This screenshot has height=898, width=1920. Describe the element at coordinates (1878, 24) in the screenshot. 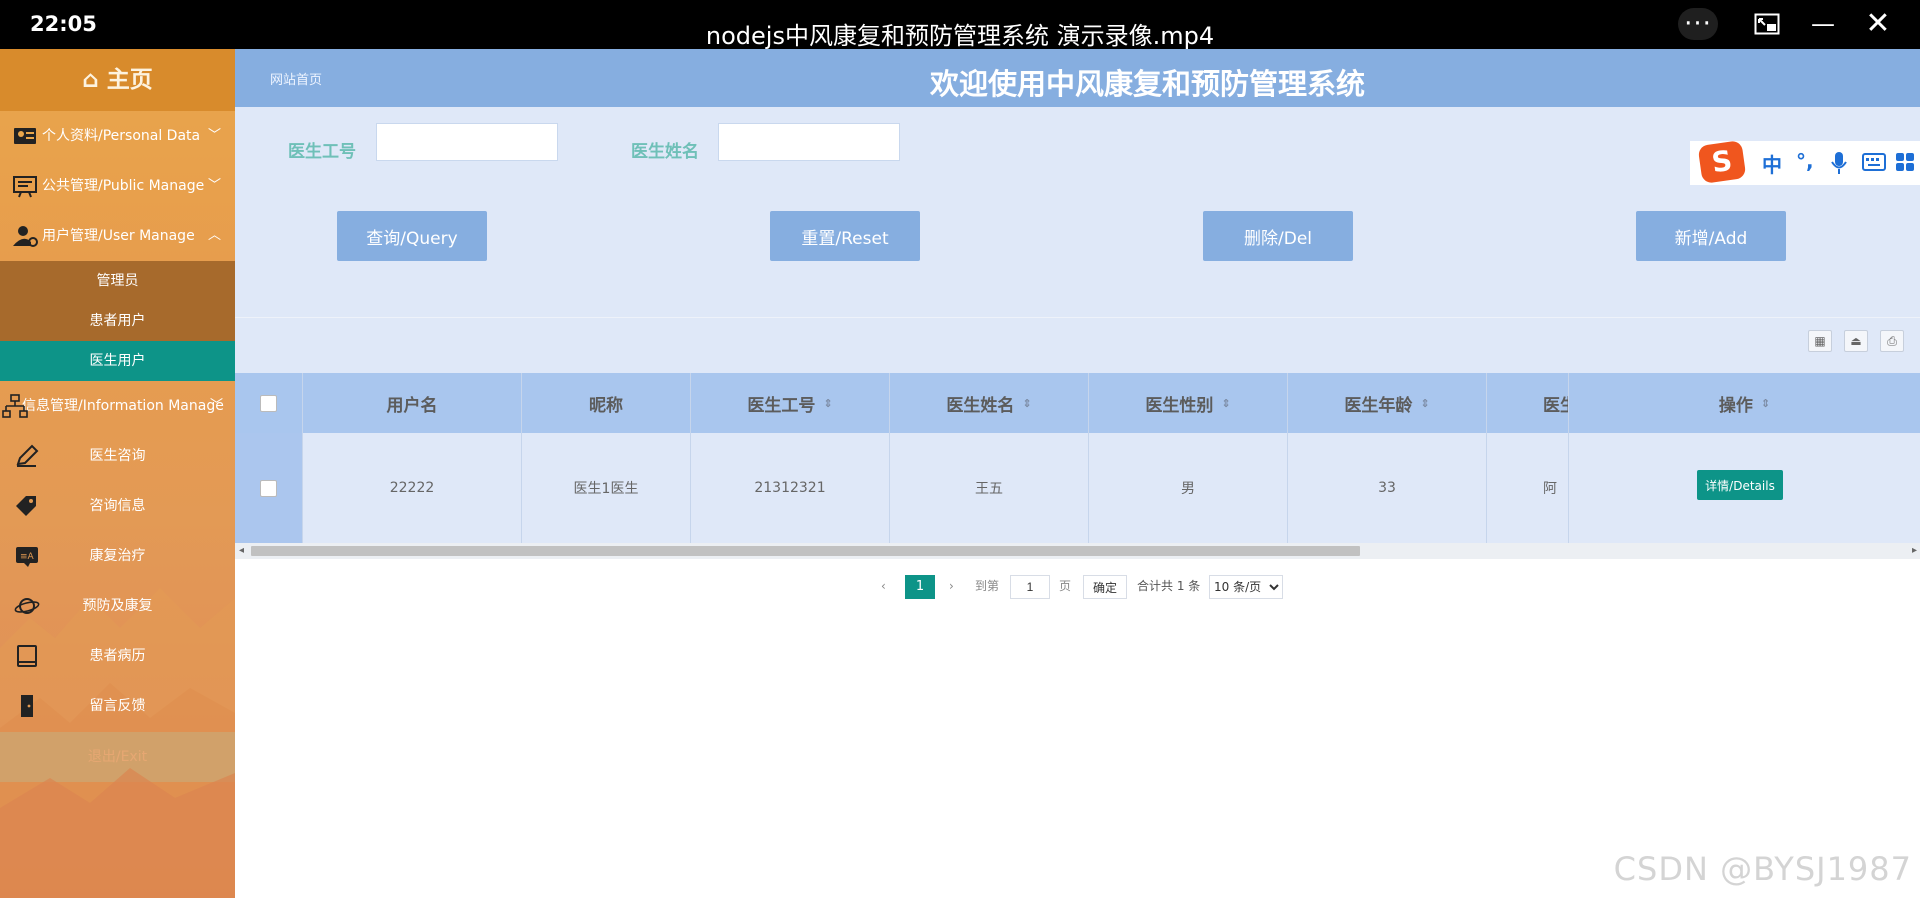

I see `close-icon: ✕` at that location.